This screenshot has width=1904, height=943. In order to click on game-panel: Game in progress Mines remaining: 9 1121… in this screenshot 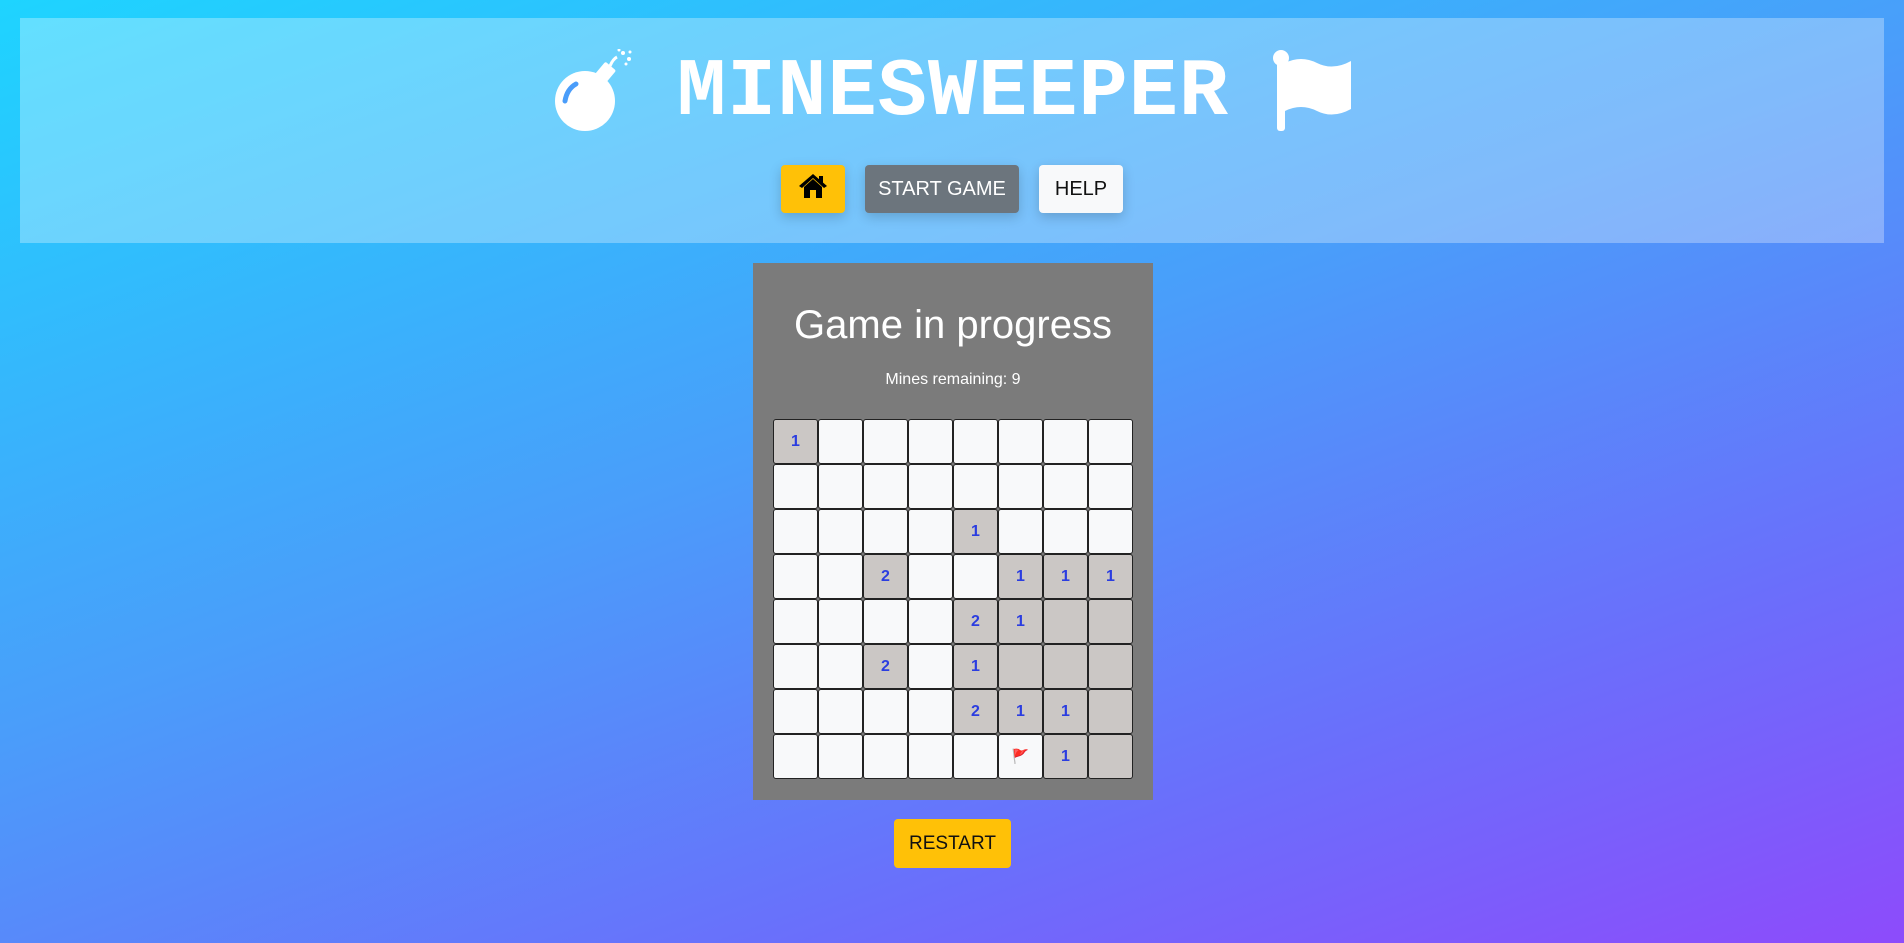, I will do `click(953, 531)`.